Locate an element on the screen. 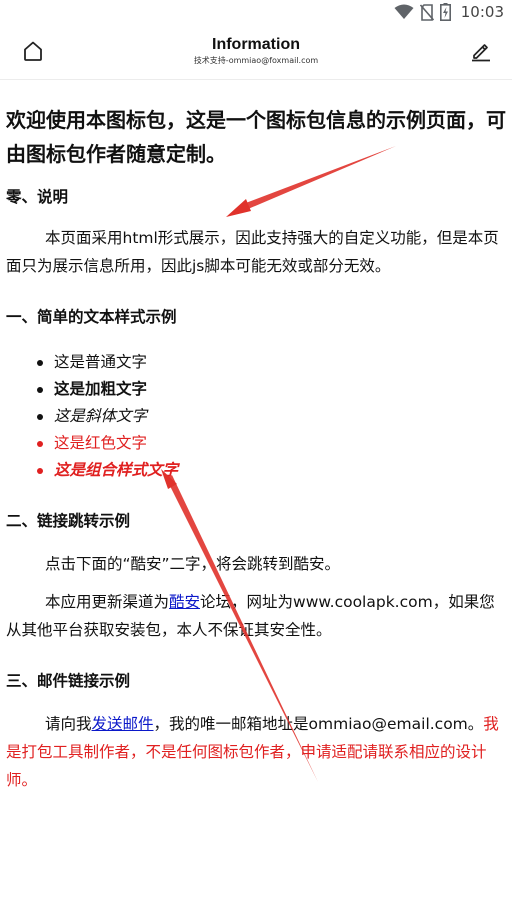 The height and width of the screenshot is (919, 512). text-span: 请向我 is located at coordinates (68, 724).